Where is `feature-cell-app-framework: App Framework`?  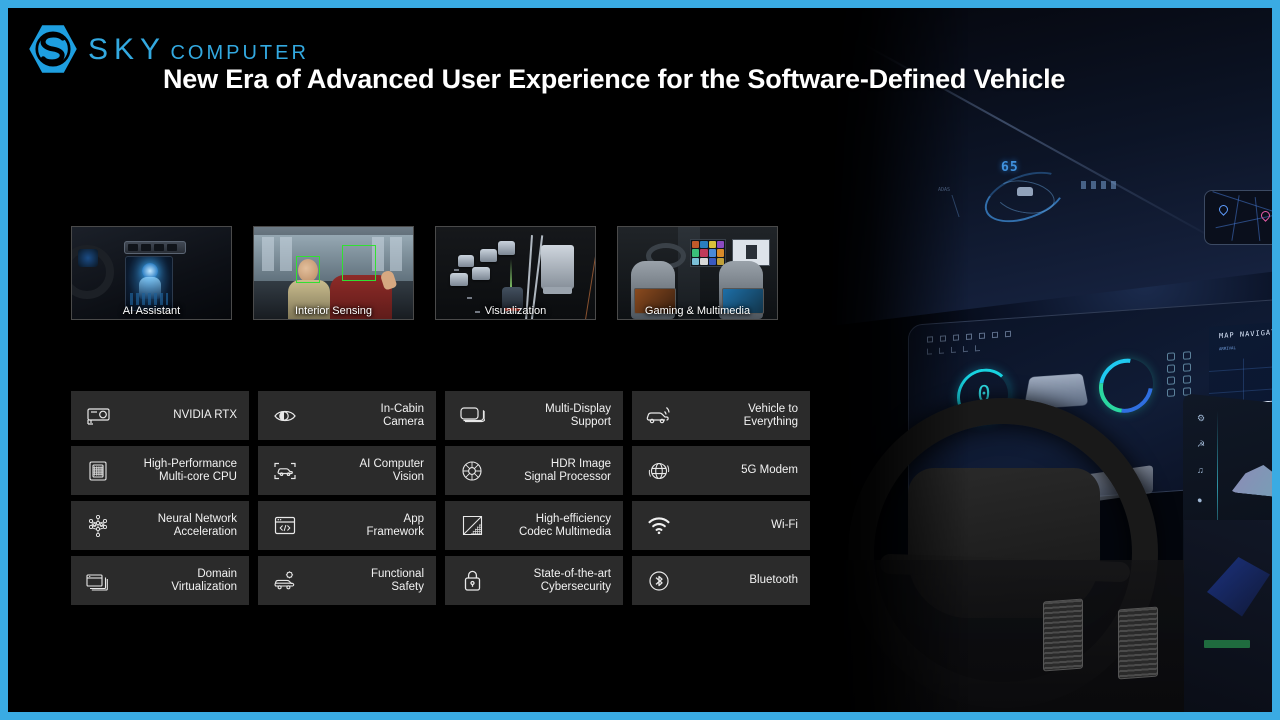 feature-cell-app-framework: App Framework is located at coordinates (347, 525).